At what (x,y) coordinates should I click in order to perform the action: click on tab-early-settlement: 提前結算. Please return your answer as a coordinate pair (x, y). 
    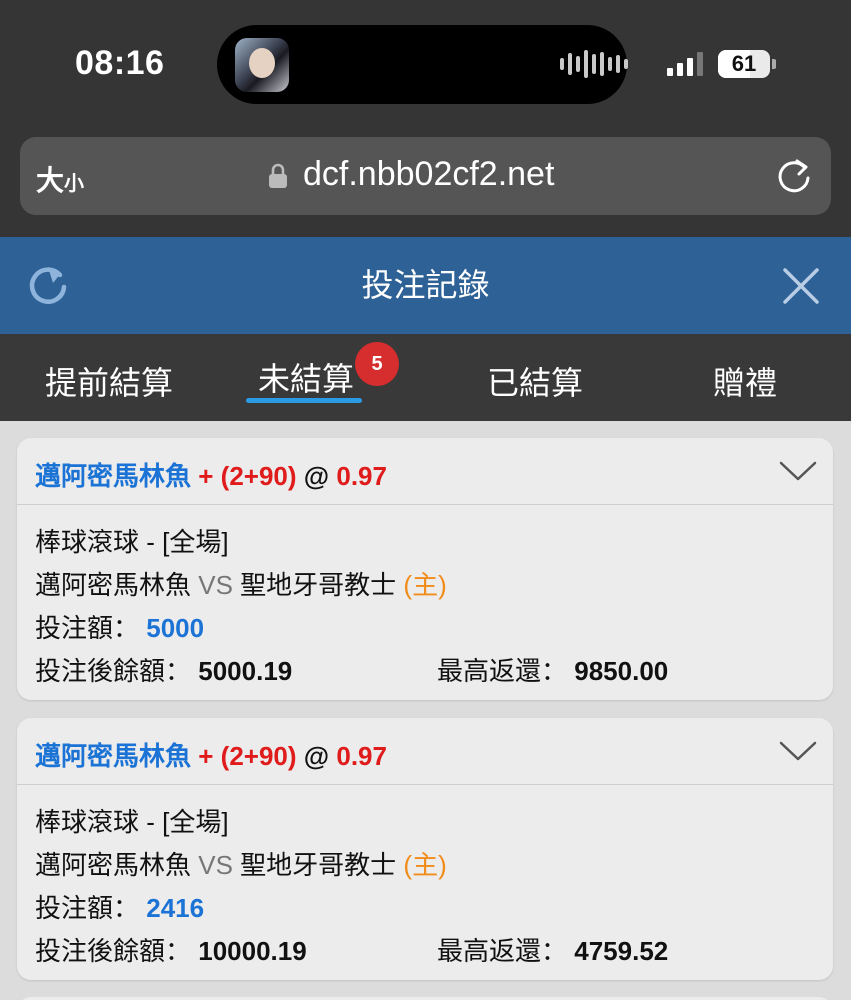
    Looking at the image, I should click on (109, 381).